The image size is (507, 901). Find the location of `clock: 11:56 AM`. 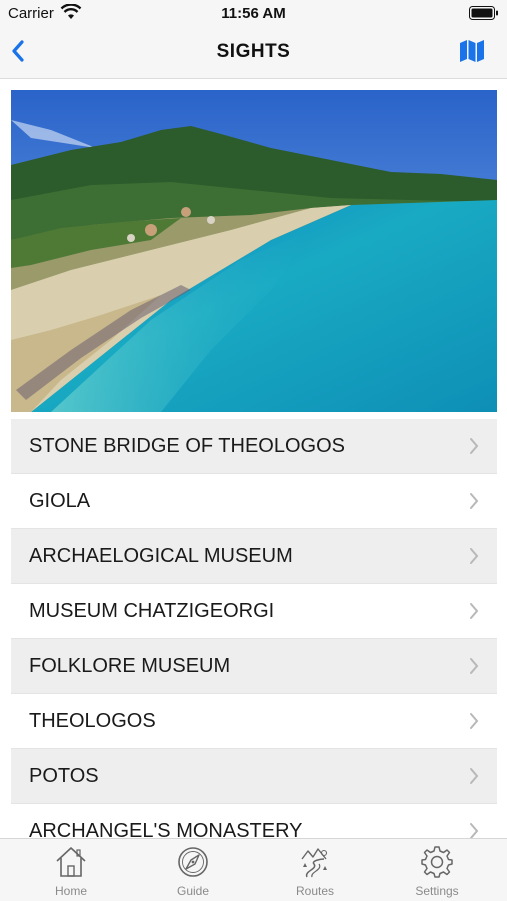

clock: 11:56 AM is located at coordinates (253, 13).